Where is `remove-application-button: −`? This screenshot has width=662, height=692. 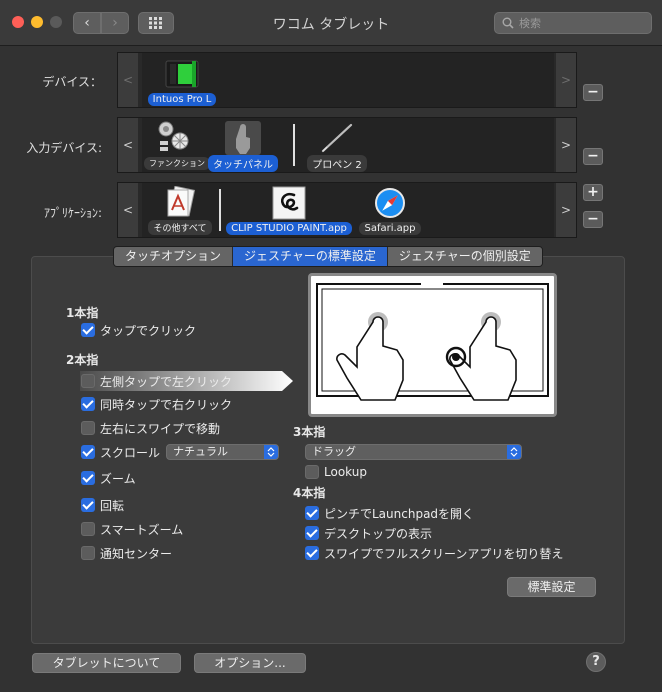
remove-application-button: − is located at coordinates (593, 219).